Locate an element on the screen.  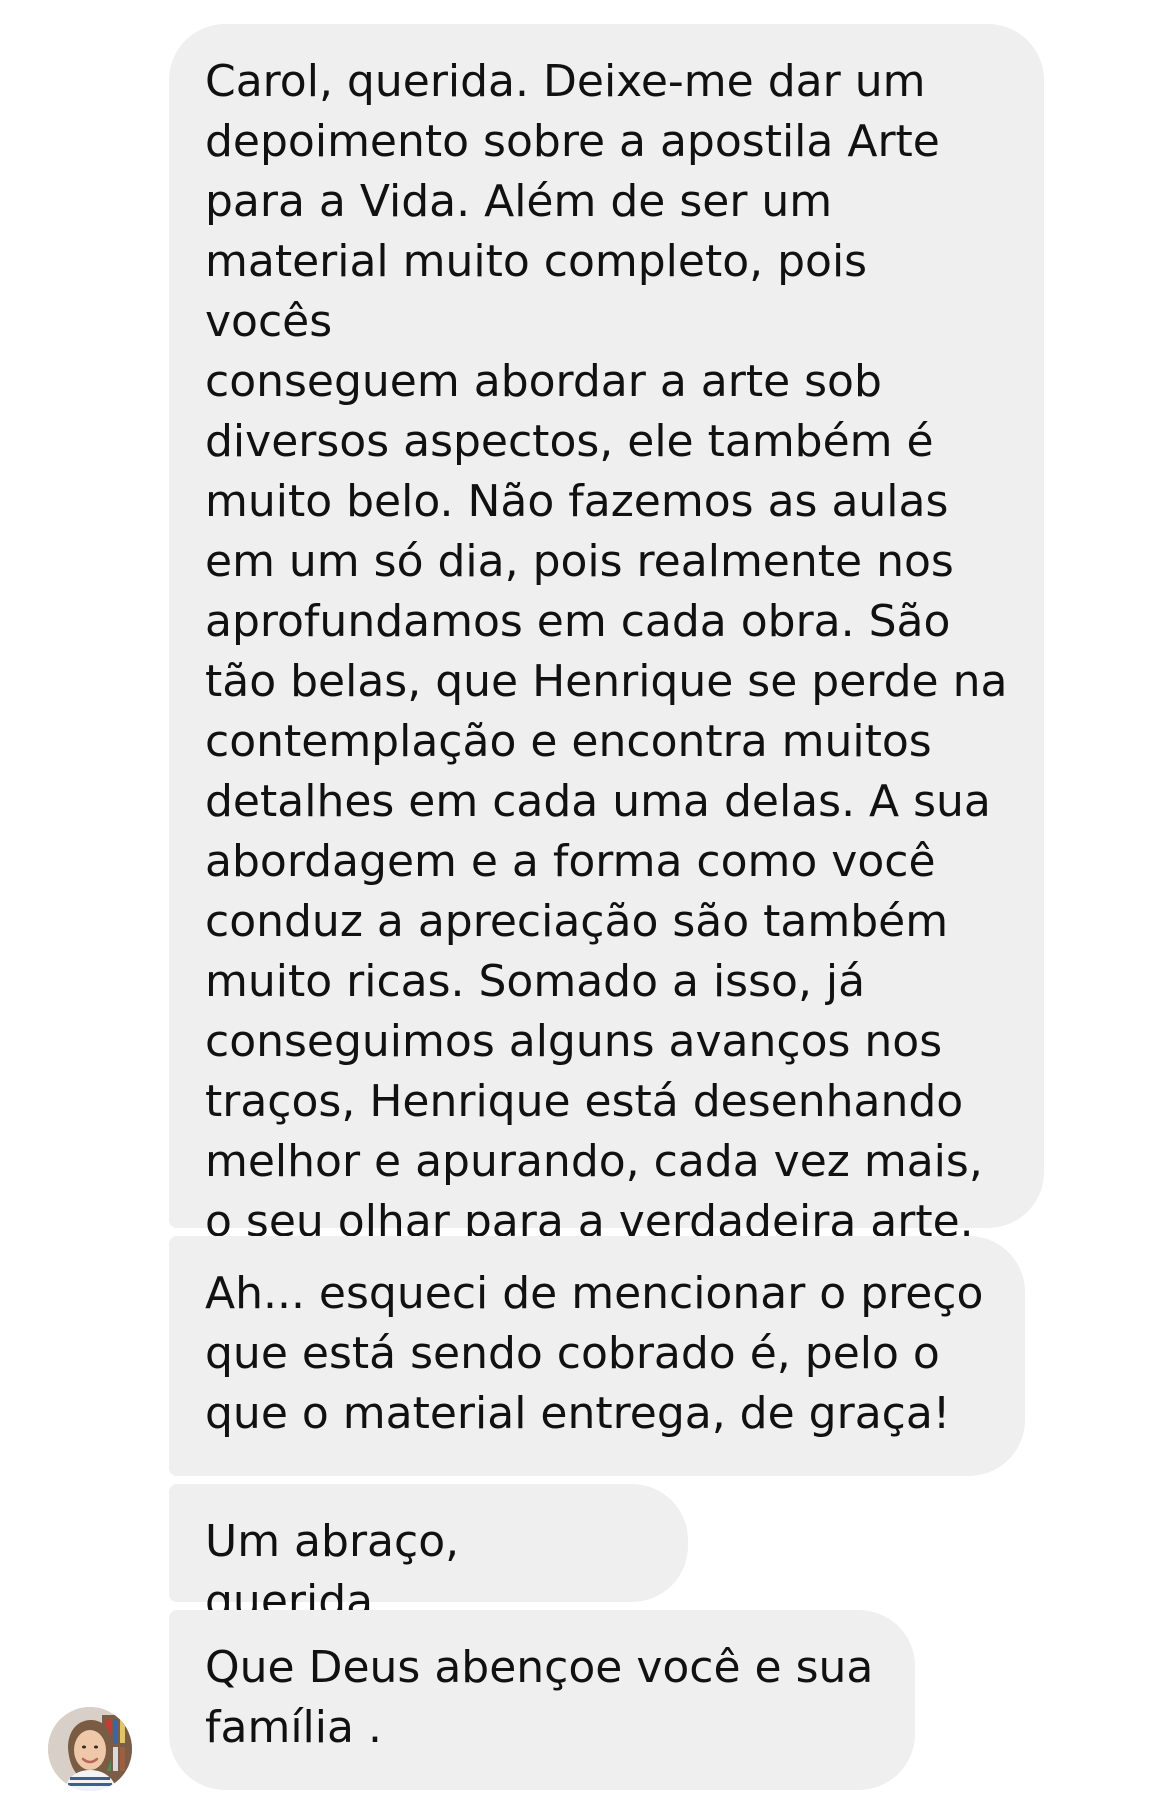
sender-avatar is located at coordinates (90, 1749).